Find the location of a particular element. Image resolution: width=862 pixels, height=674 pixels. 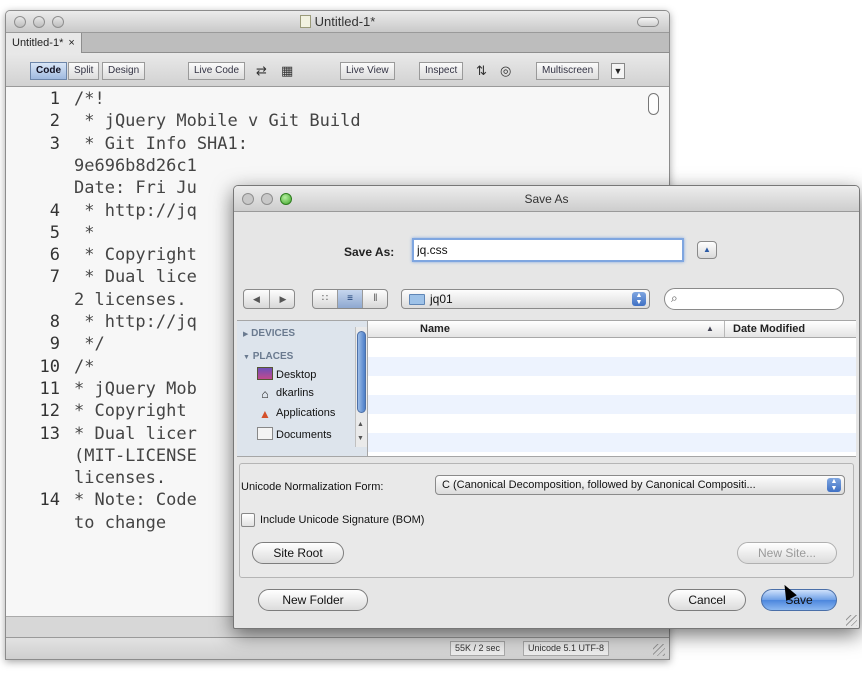

bom-checkbox is located at coordinates (248, 520).